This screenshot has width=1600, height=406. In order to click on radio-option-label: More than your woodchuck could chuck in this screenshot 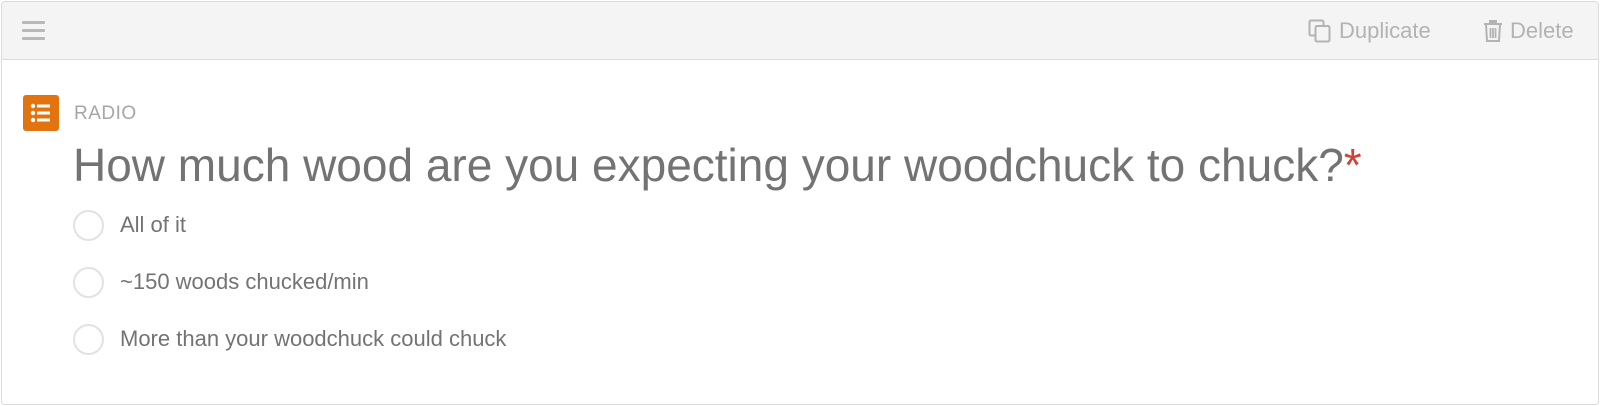, I will do `click(313, 338)`.